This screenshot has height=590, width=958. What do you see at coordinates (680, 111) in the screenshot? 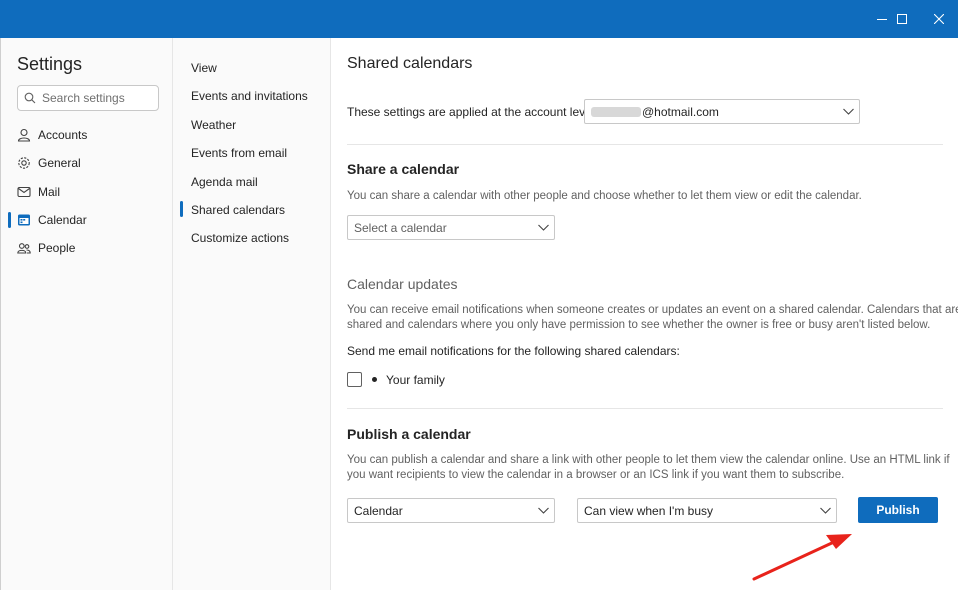
I see `account-value: @hotmail.com` at bounding box center [680, 111].